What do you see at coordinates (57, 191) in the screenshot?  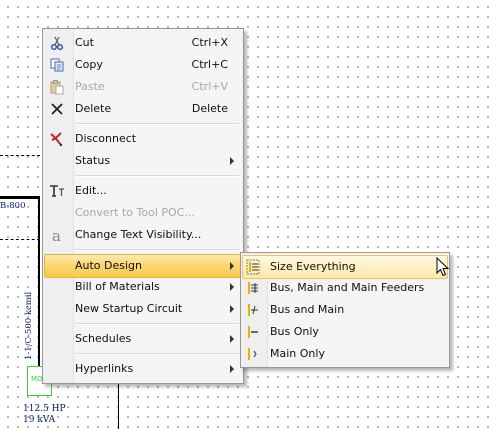 I see `edit-text-tool-icon` at bounding box center [57, 191].